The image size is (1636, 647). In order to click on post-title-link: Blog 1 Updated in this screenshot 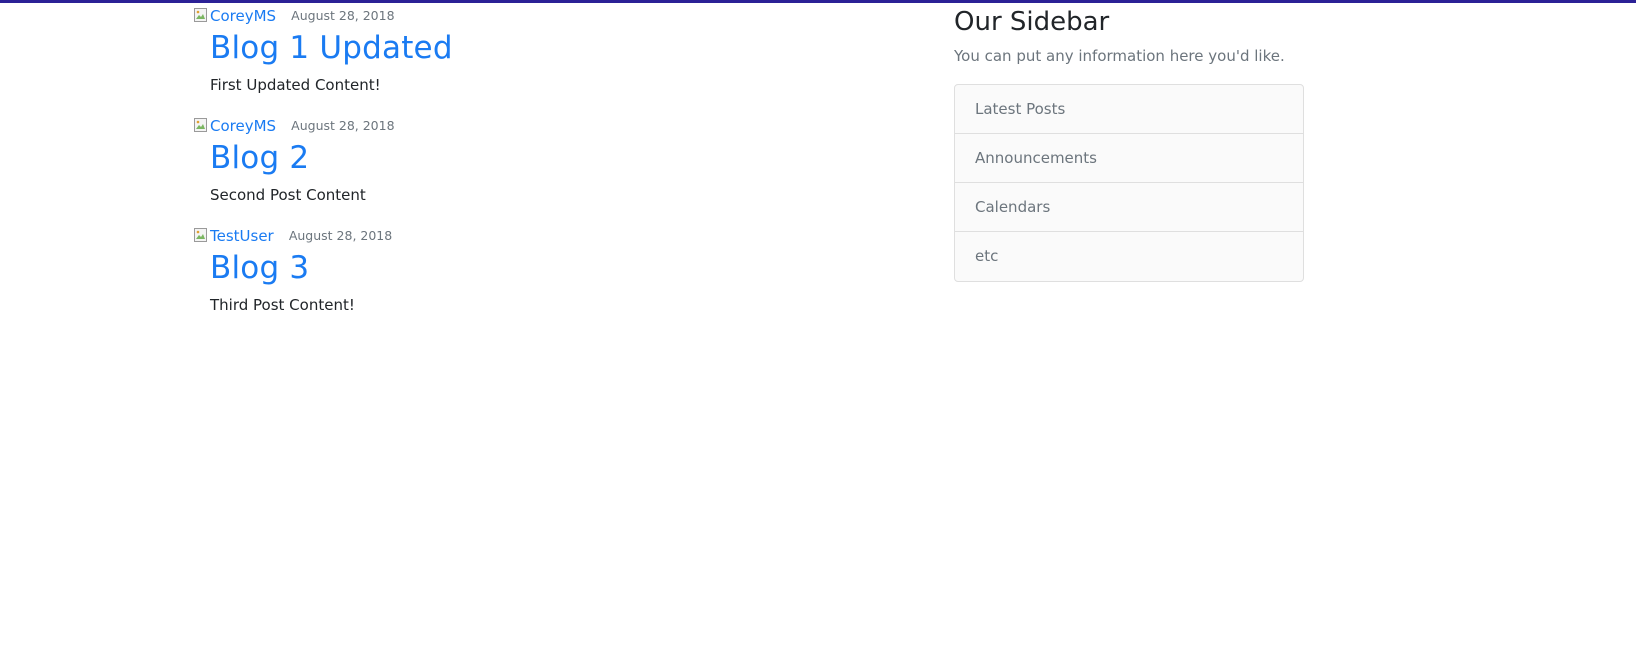, I will do `click(331, 48)`.